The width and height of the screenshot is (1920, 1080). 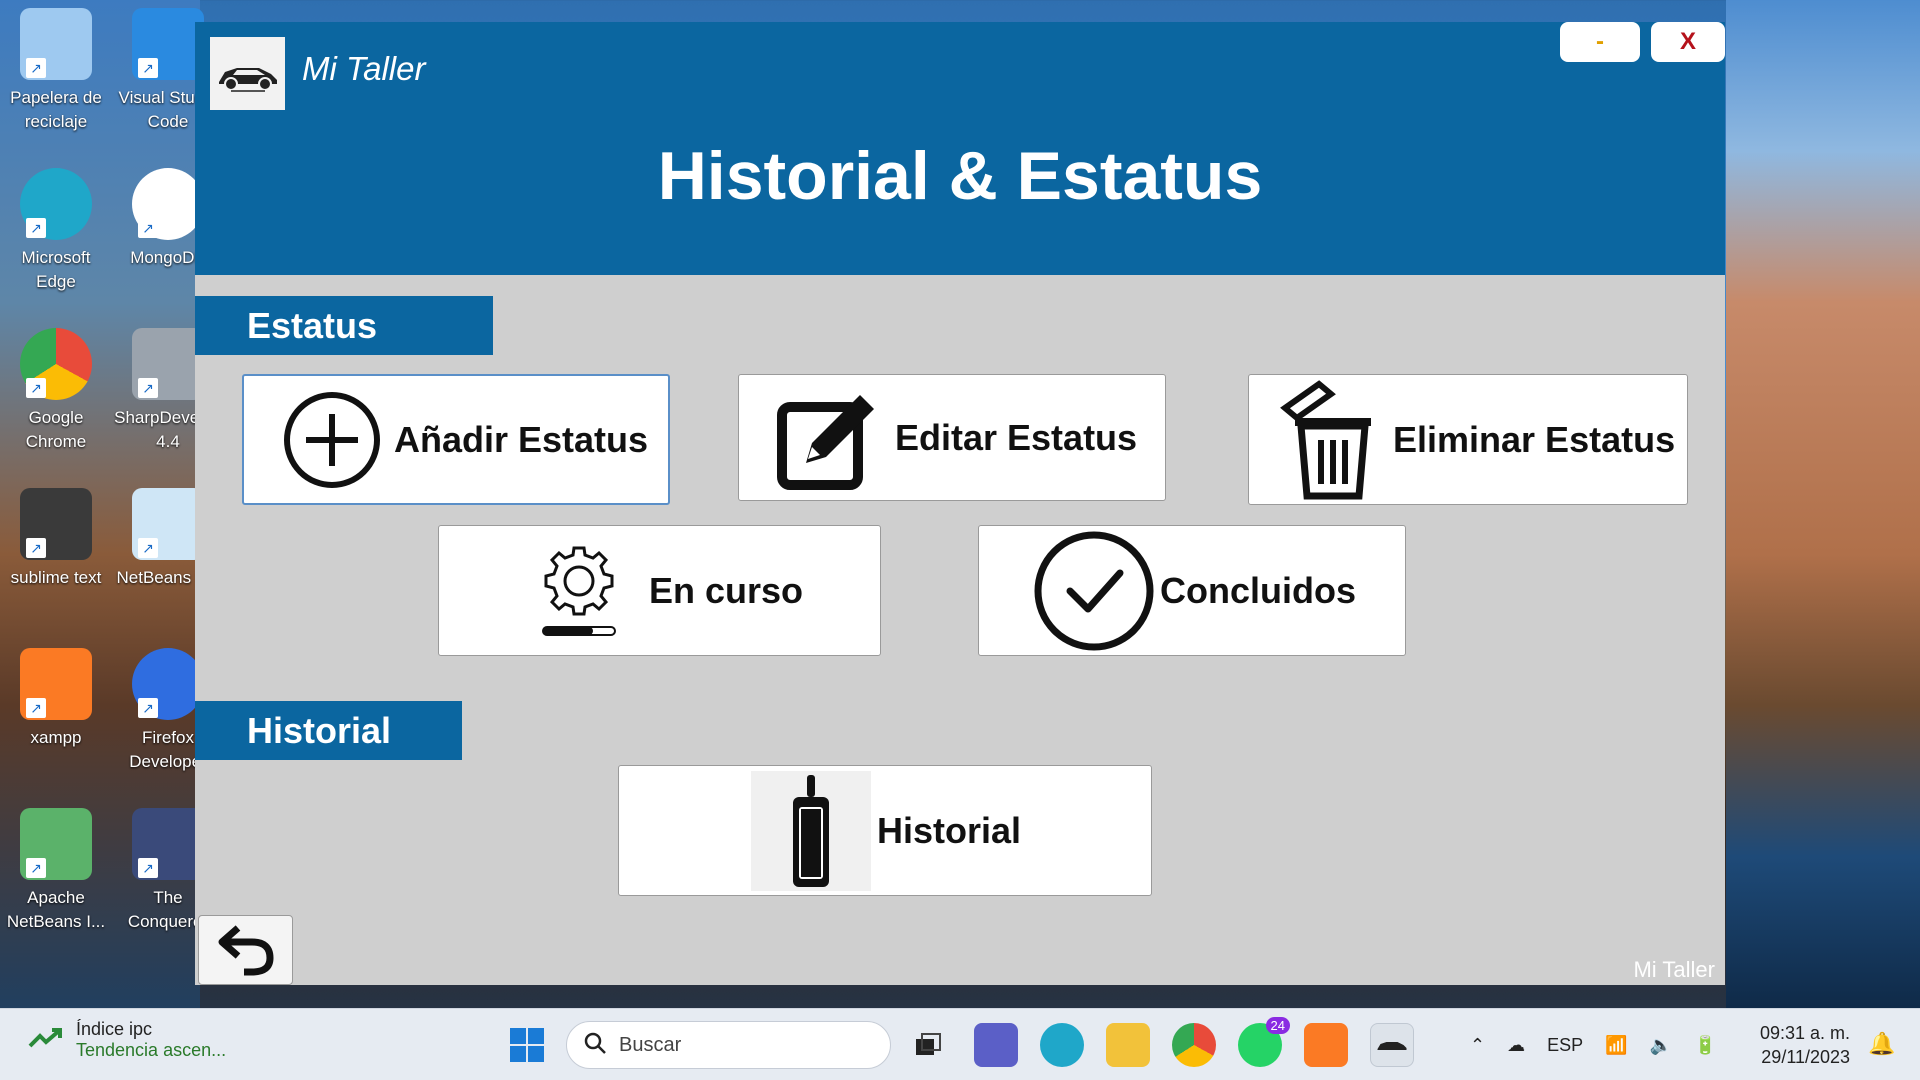 What do you see at coordinates (56, 109) in the screenshot?
I see `desktop-icon-label: Papelera de reciclaje` at bounding box center [56, 109].